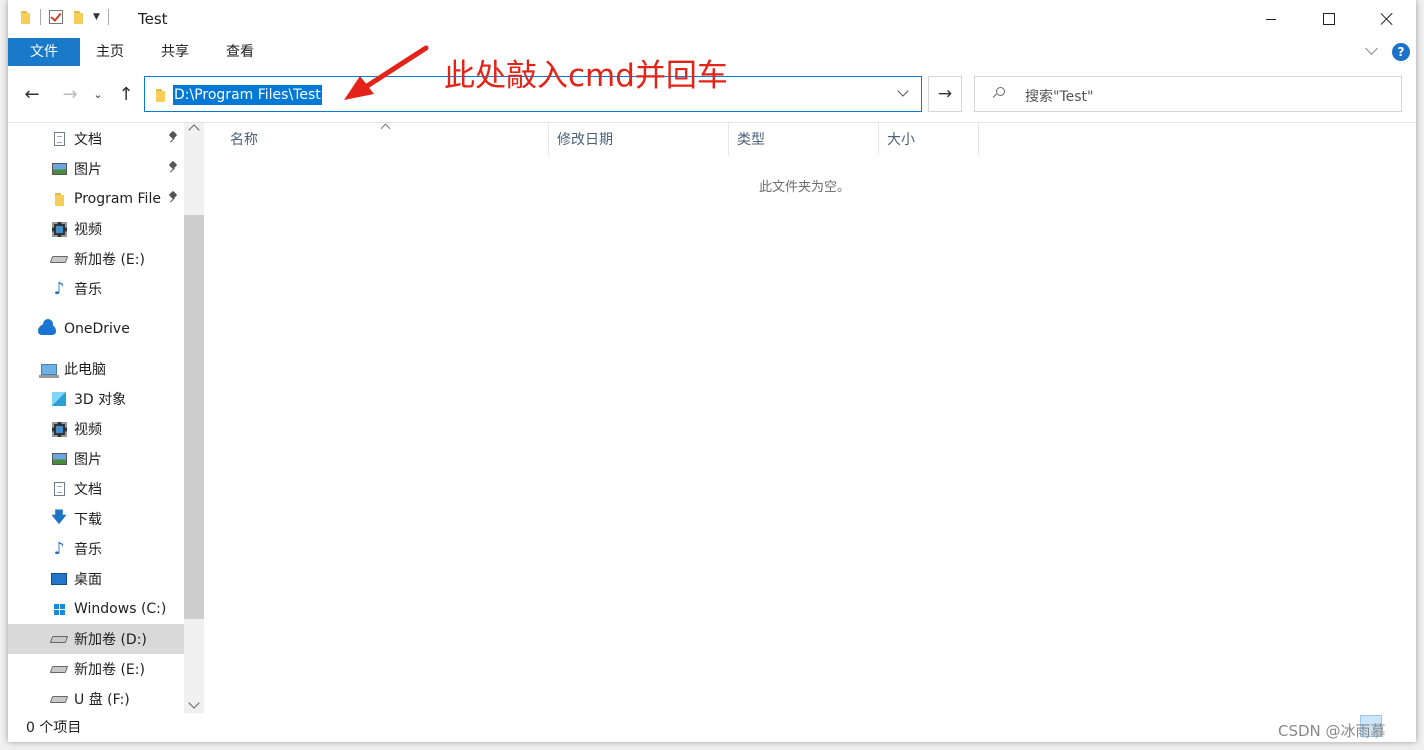 This screenshot has height=750, width=1424. I want to click on search-input: 搜索"Test", so click(1188, 94).